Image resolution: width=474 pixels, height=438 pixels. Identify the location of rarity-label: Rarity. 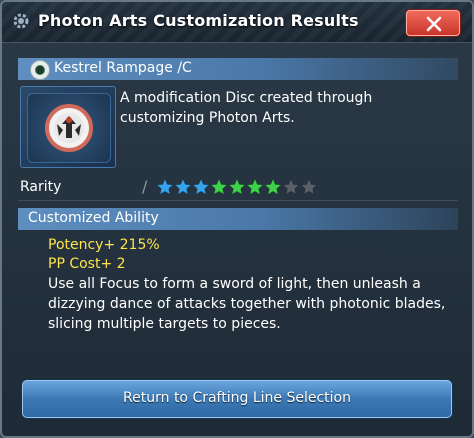
(41, 187).